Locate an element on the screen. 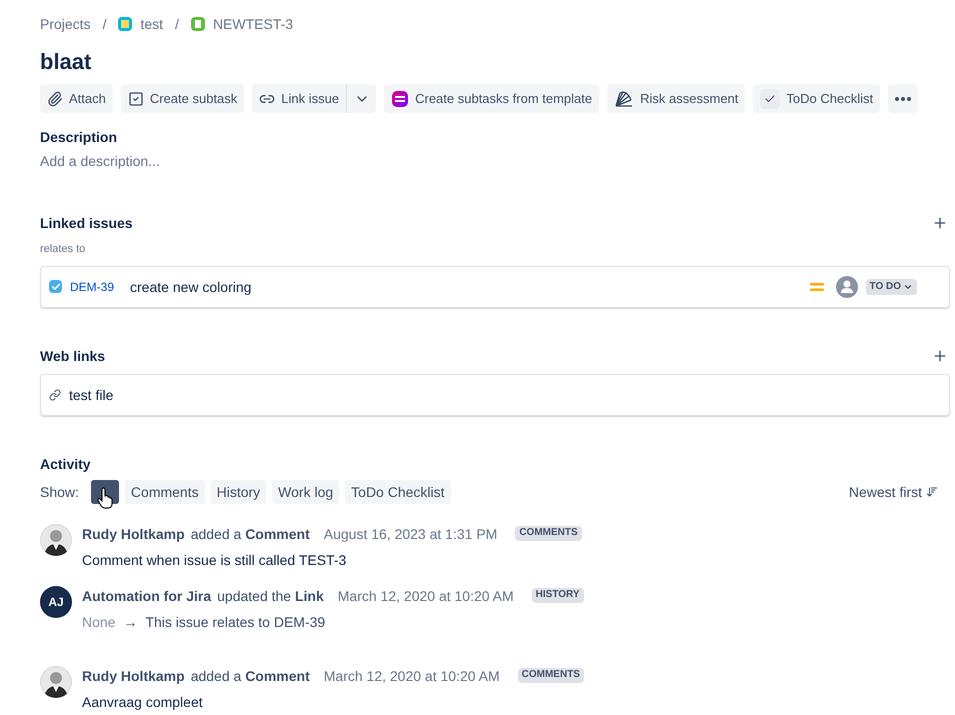 The image size is (955, 715). section-heading: Activity is located at coordinates (66, 464).